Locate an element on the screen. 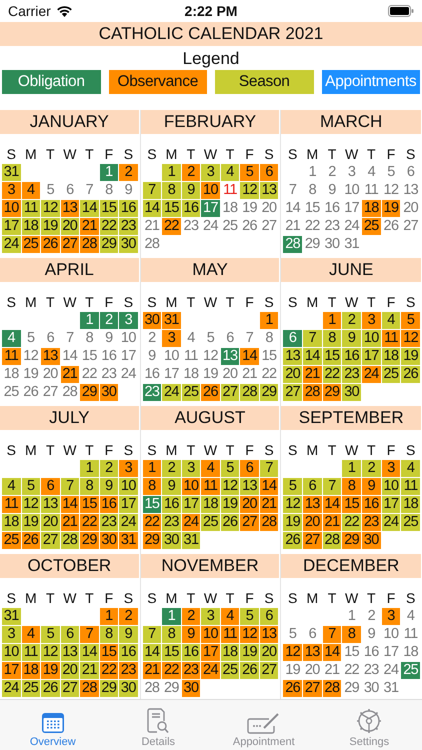  day-number: 8 is located at coordinates (269, 338).